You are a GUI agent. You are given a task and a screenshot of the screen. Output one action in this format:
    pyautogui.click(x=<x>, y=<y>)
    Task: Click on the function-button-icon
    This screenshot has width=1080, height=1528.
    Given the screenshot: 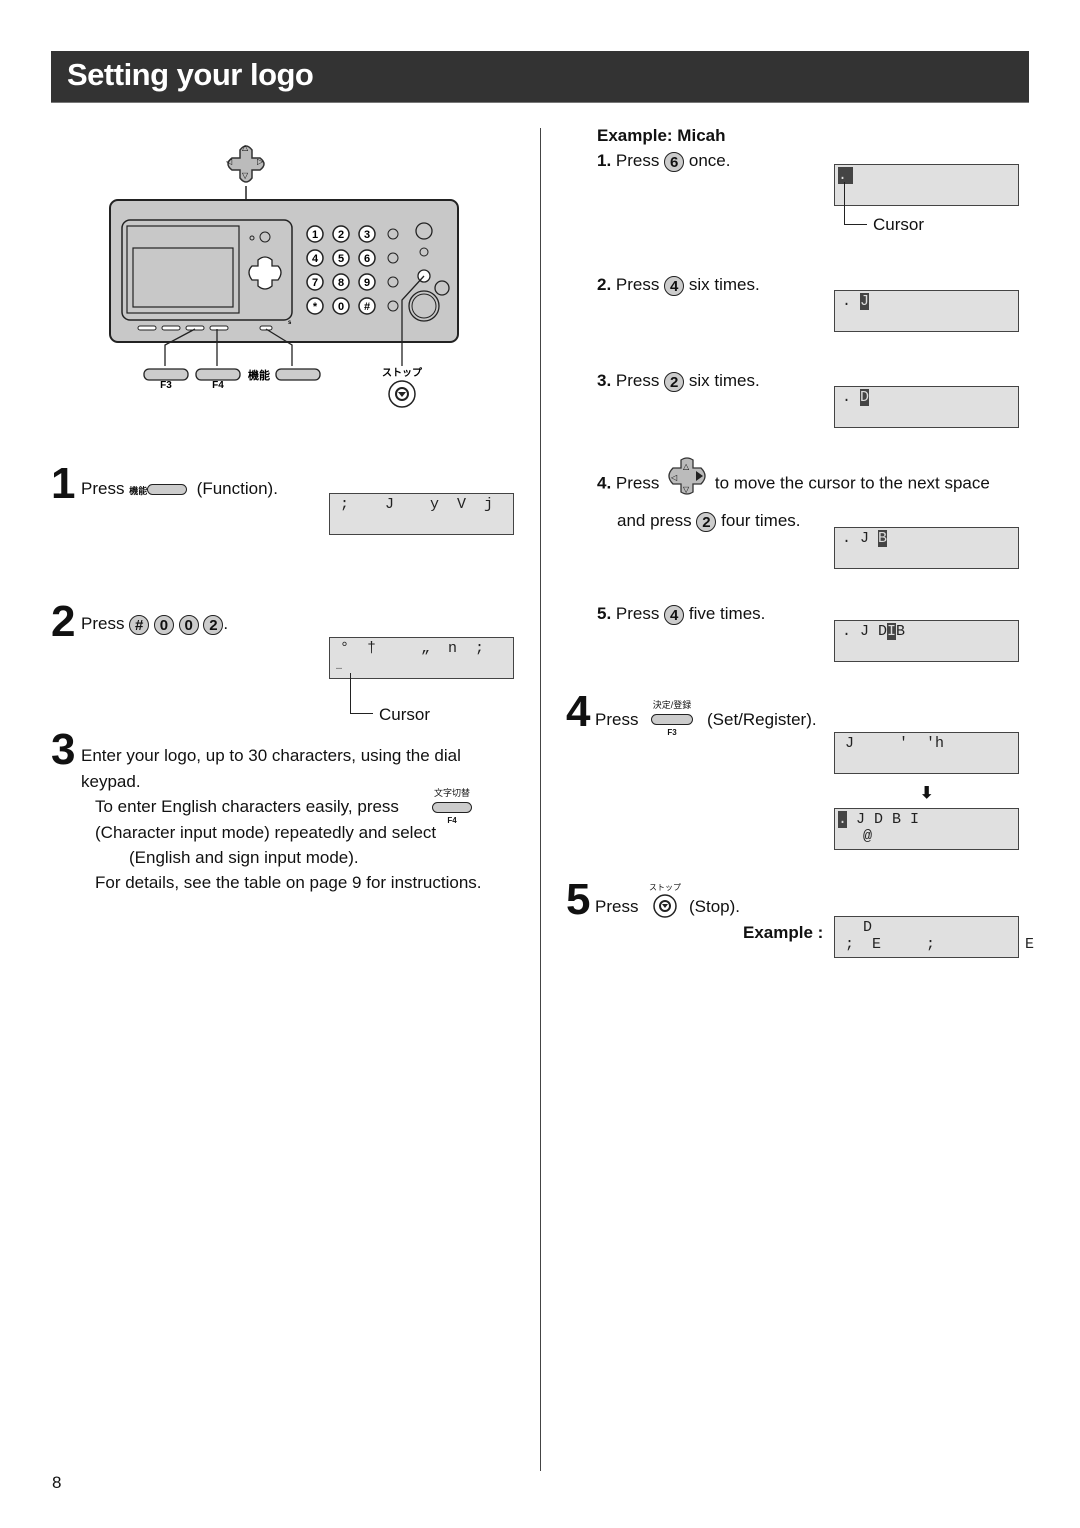 What is the action you would take?
    pyautogui.click(x=298, y=374)
    